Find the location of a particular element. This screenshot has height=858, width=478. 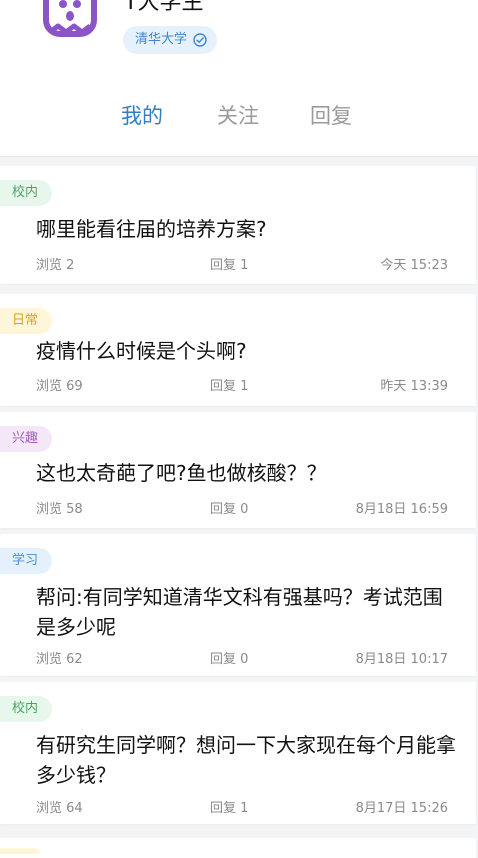

post-meta: 浏览 2 回复 1 今天 15:23 is located at coordinates (238, 263).